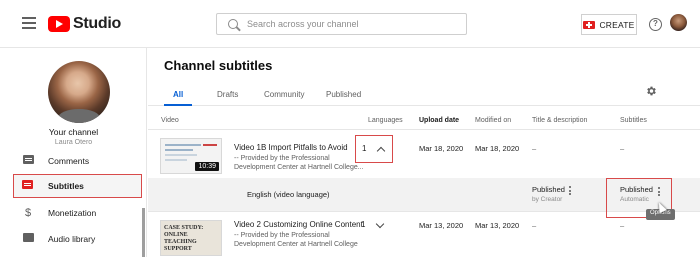  Describe the element at coordinates (678, 22) in the screenshot. I see `account-avatar` at that location.